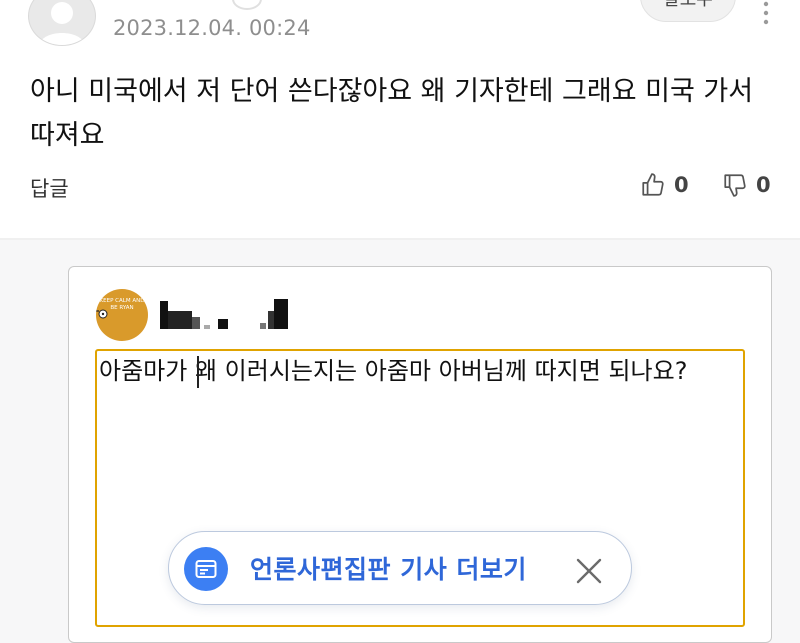  What do you see at coordinates (102, 314) in the screenshot?
I see `ryan-face-icon` at bounding box center [102, 314].